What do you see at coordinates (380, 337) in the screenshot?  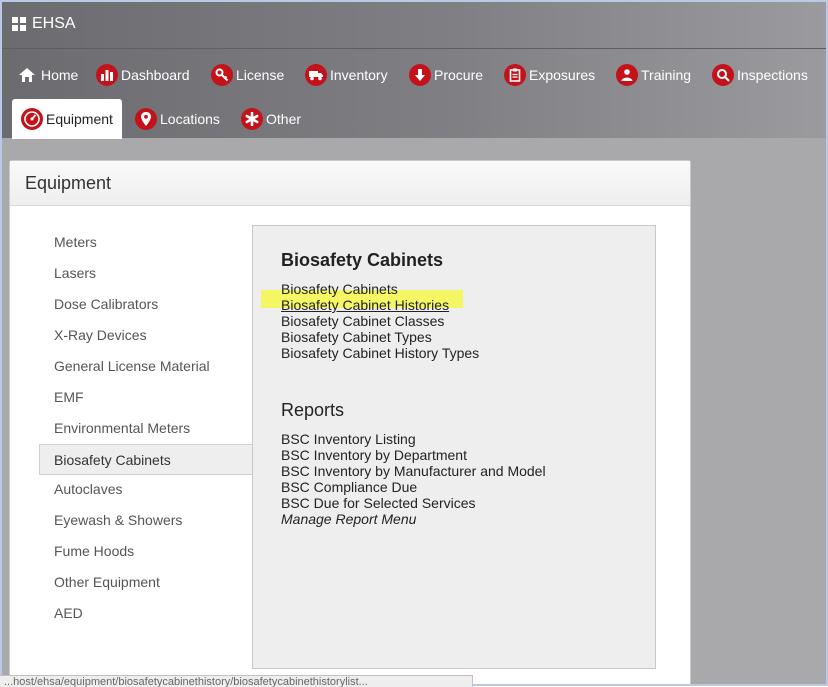 I see `link-biosafety-cabinet-types: Biosafety Cabinet Types` at bounding box center [380, 337].